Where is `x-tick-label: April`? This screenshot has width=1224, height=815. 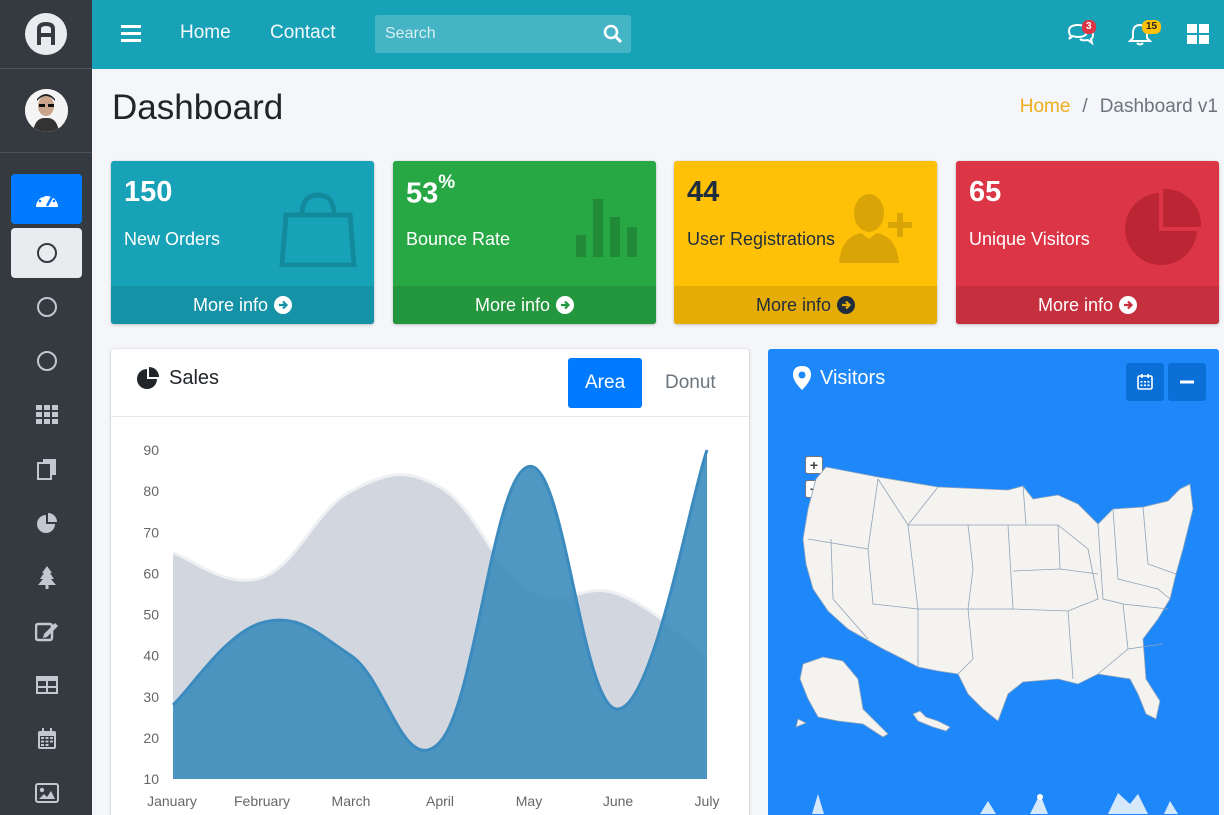
x-tick-label: April is located at coordinates (440, 801).